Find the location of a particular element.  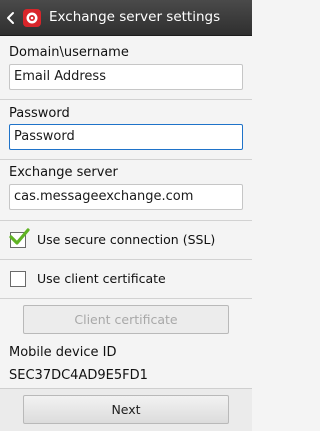

title-bar: Exchange server settings is located at coordinates (126, 18).